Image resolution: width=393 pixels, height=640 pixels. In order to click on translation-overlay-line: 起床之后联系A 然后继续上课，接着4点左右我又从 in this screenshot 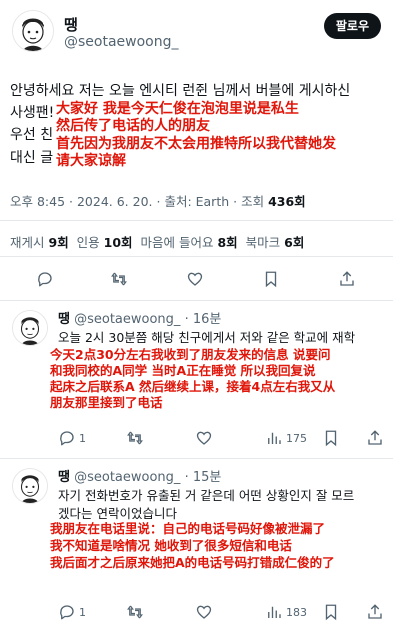, I will do `click(193, 387)`.